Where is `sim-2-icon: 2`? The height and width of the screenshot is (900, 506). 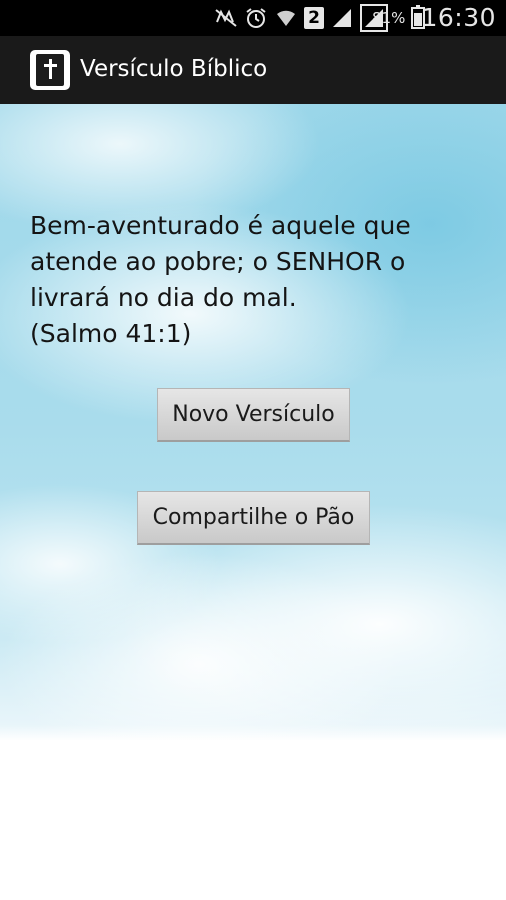 sim-2-icon: 2 is located at coordinates (314, 18).